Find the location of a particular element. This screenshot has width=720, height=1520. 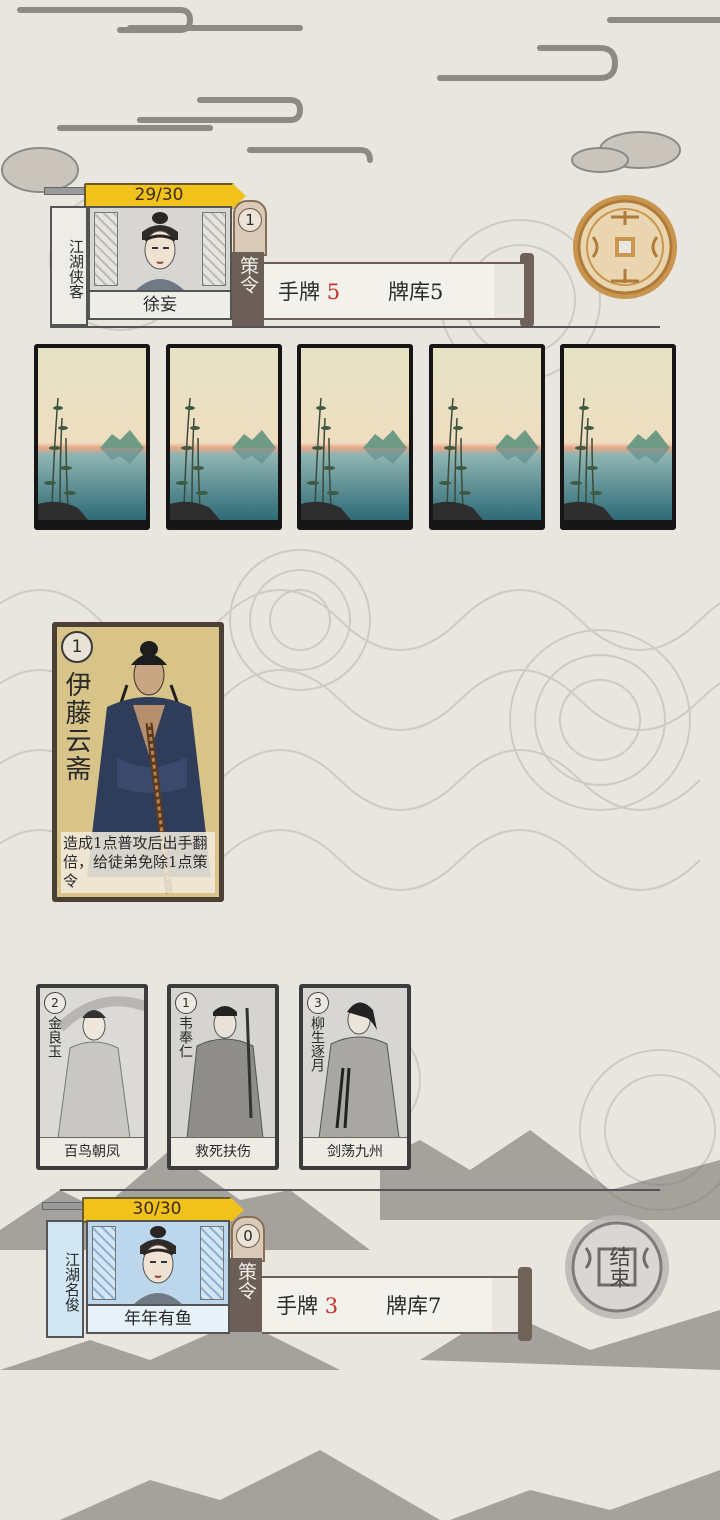

hand-card-name: 柳生逐月 is located at coordinates (317, 1044).